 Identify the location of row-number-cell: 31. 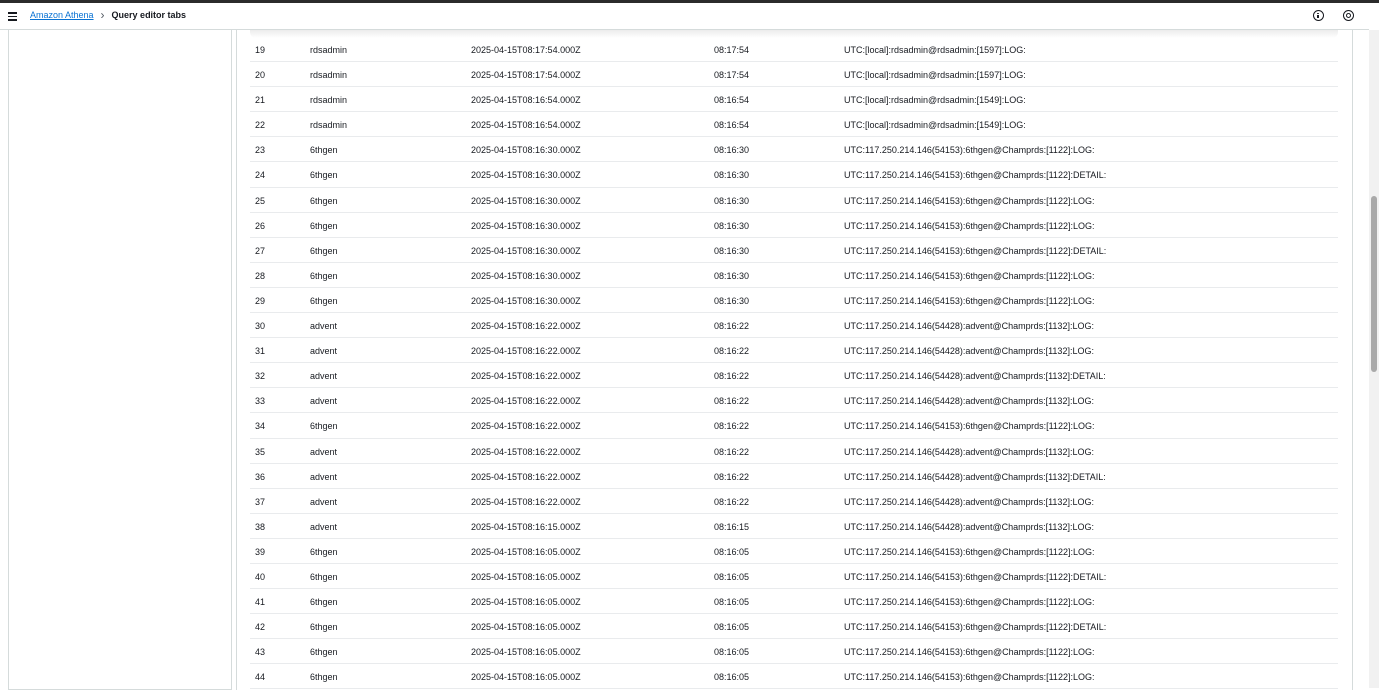
(260, 351).